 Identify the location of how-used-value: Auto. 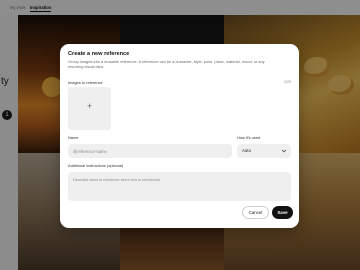
(246, 150).